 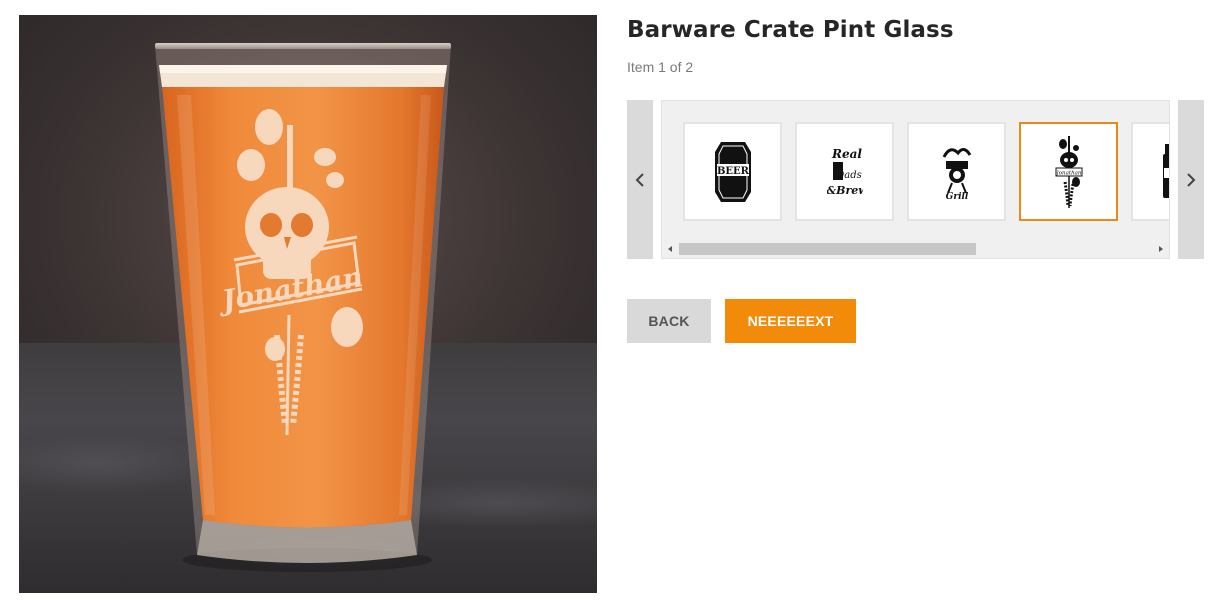 I want to click on skull-hops-icon: Jonathan, so click(x=1068, y=171).